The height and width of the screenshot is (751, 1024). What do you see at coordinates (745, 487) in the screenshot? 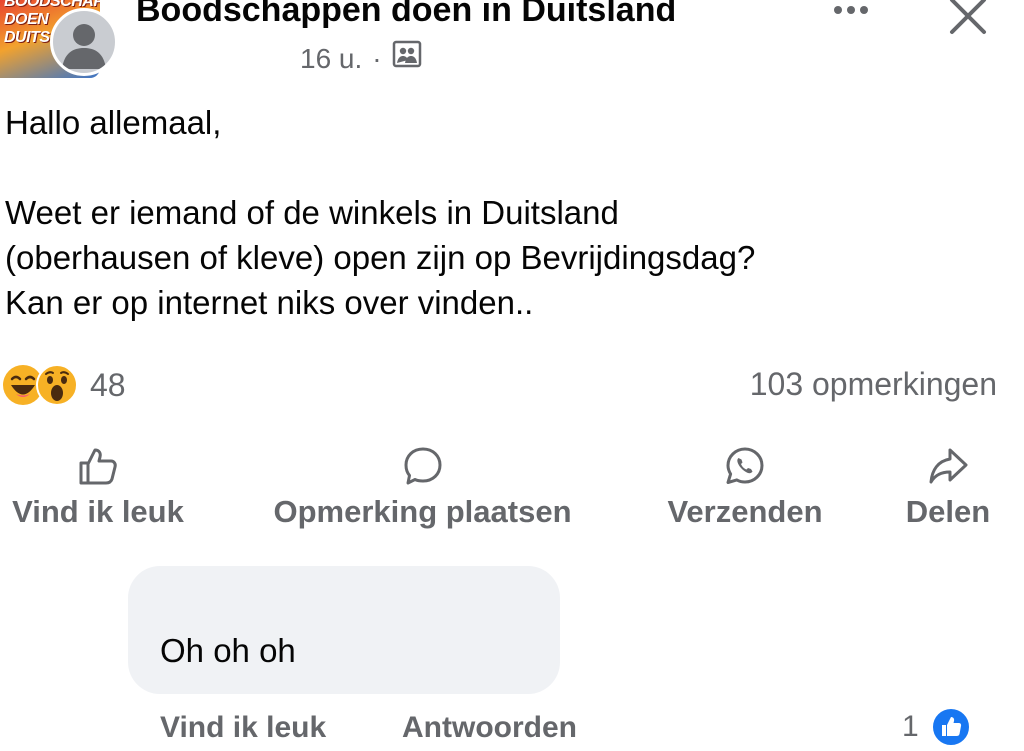
I see `send-button: Verzenden` at bounding box center [745, 487].